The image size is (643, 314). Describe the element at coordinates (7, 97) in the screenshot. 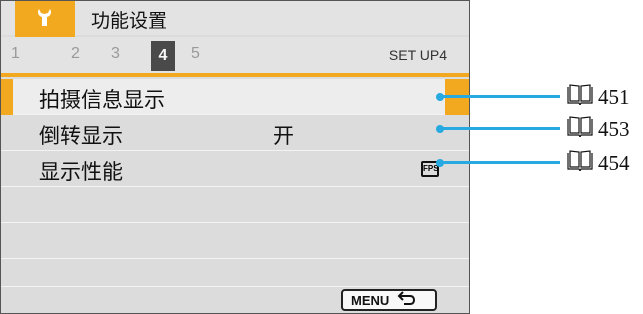

I see `selection-marker-left` at that location.